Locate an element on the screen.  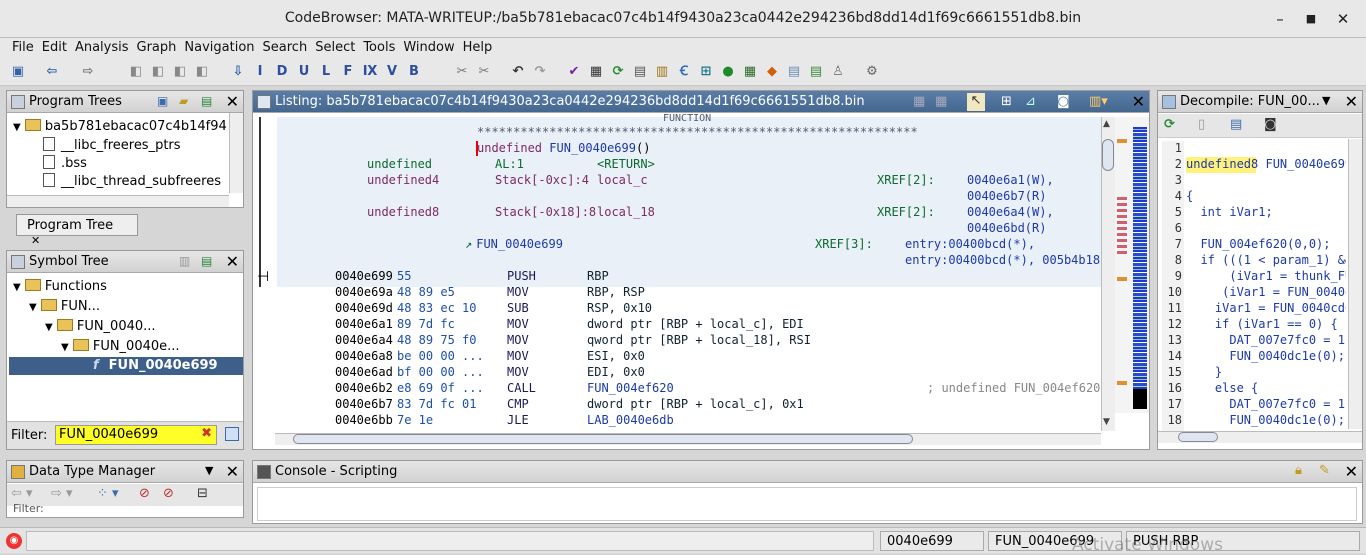
paste-icon: ▦ is located at coordinates (941, 101).